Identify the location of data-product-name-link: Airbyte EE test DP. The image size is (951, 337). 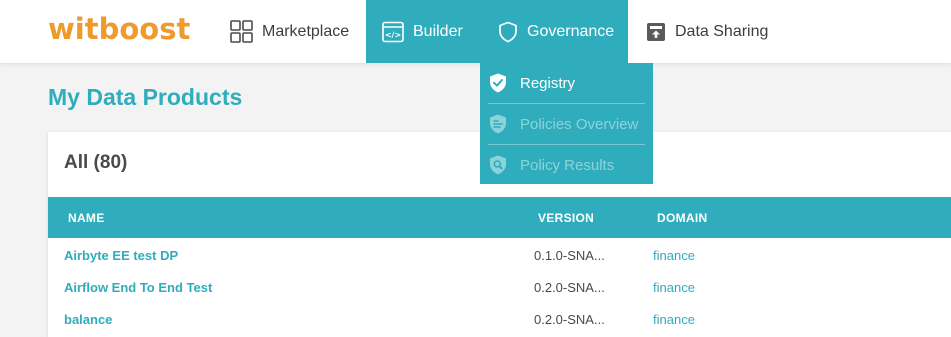
(121, 255).